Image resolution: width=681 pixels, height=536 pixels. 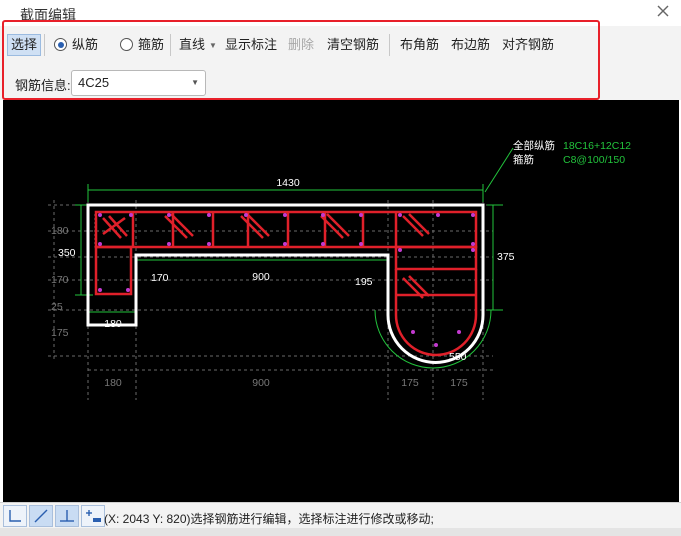 What do you see at coordinates (663, 11) in the screenshot?
I see `close-icon` at bounding box center [663, 11].